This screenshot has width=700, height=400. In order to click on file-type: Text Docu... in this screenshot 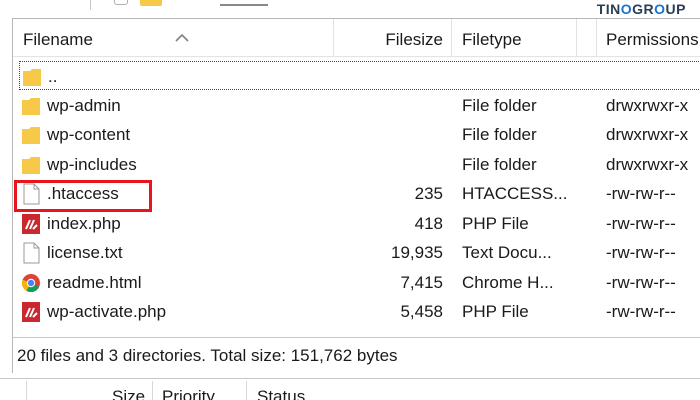, I will do `click(507, 252)`.